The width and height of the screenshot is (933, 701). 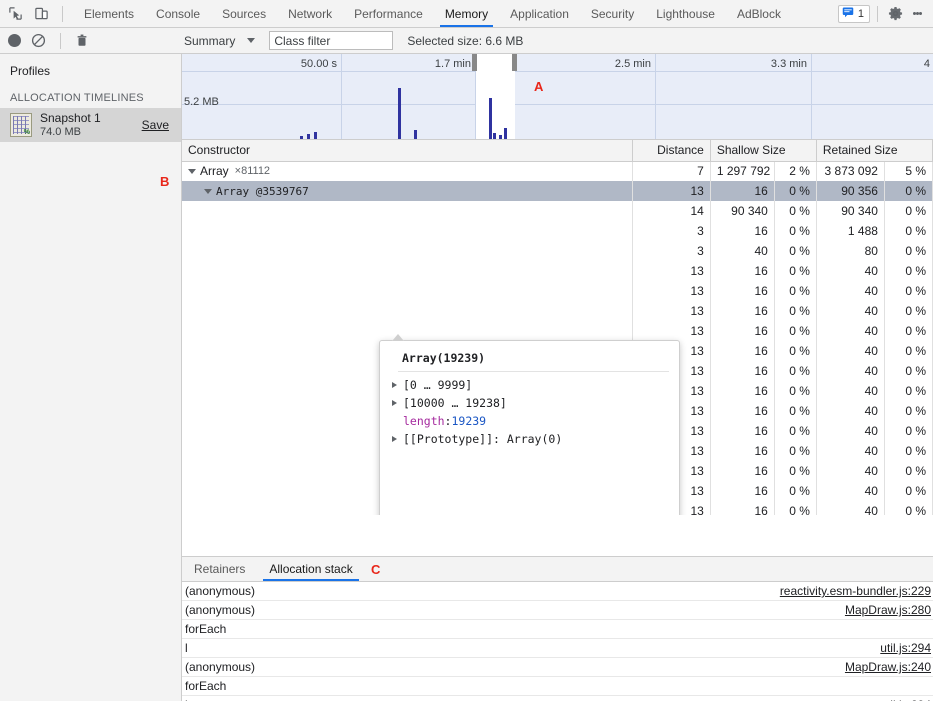 What do you see at coordinates (83, 41) in the screenshot?
I see `trash-icon` at bounding box center [83, 41].